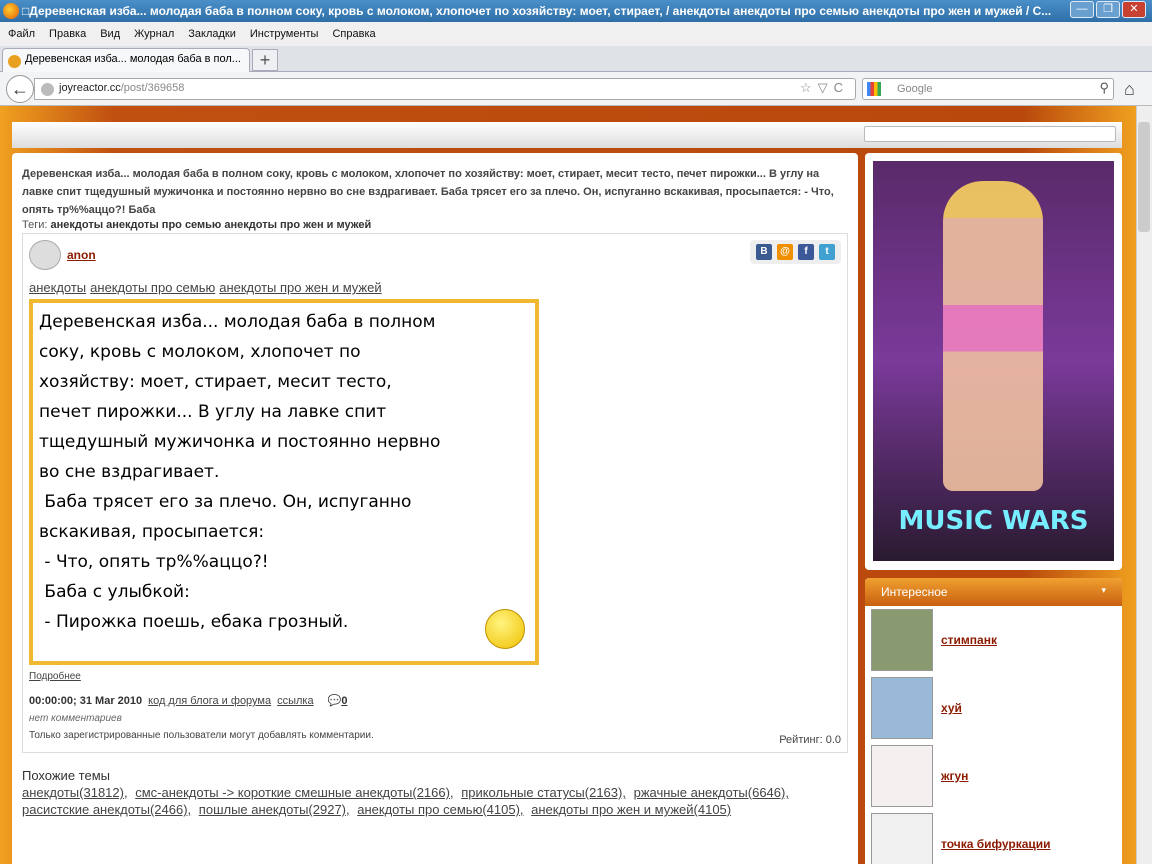 The width and height of the screenshot is (1152, 864). I want to click on related-link: расистские анекдоты(2466),, so click(106, 809).